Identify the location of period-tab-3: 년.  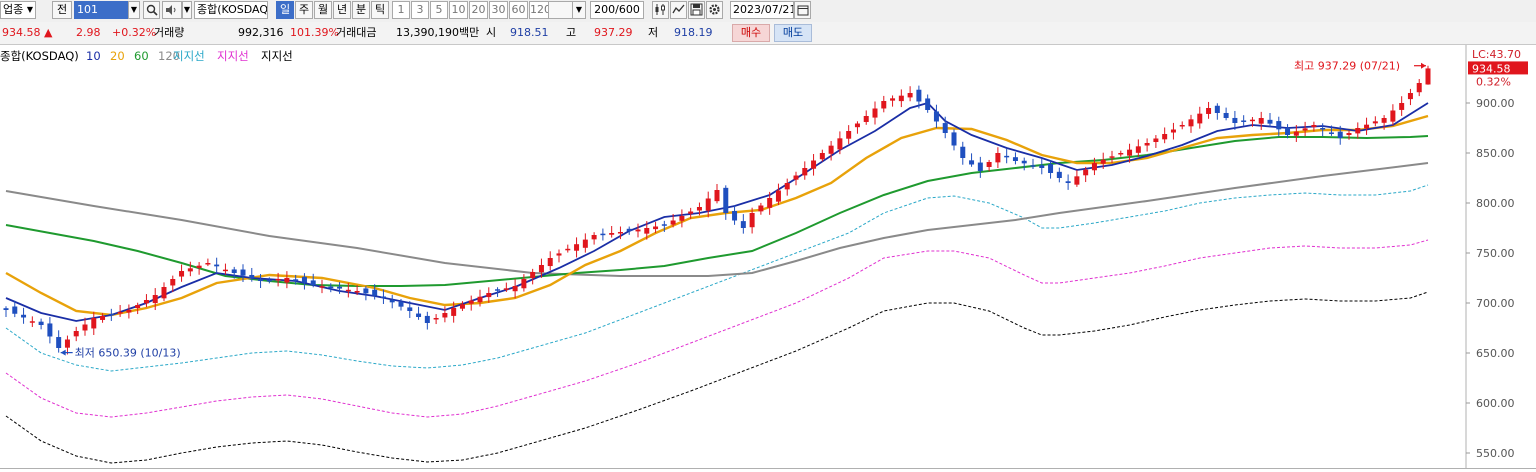
(342, 10).